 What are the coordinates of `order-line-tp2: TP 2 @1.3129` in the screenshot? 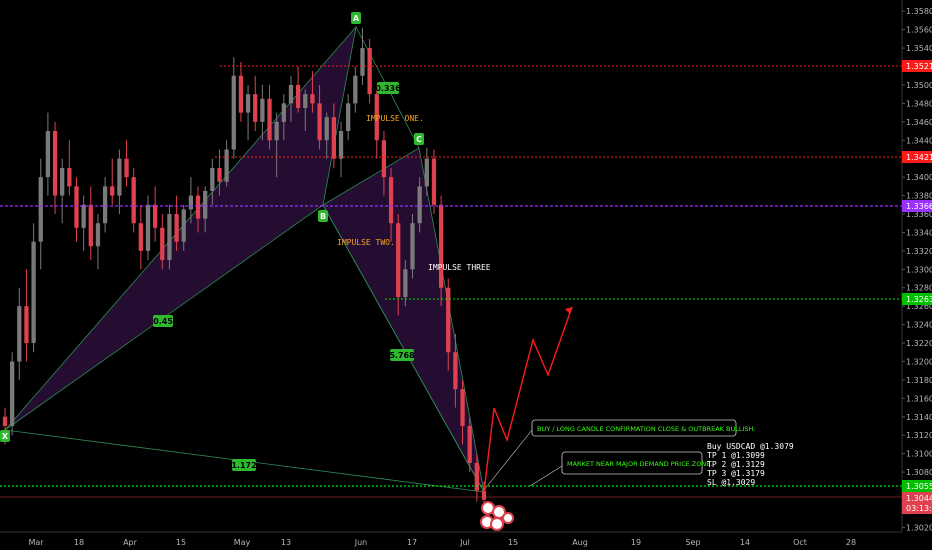 It's located at (736, 464).